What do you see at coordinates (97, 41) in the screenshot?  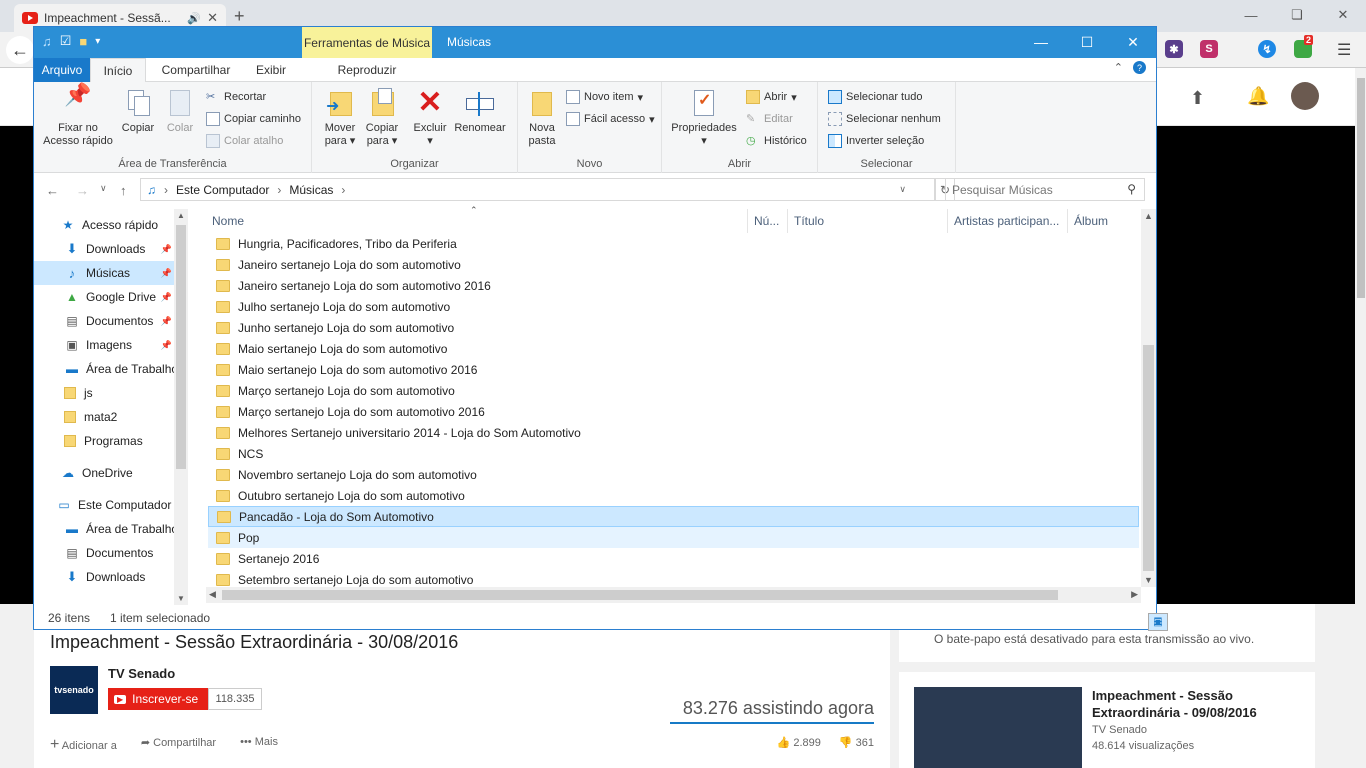 I see `qat-dropdown-icon: ▾` at bounding box center [97, 41].